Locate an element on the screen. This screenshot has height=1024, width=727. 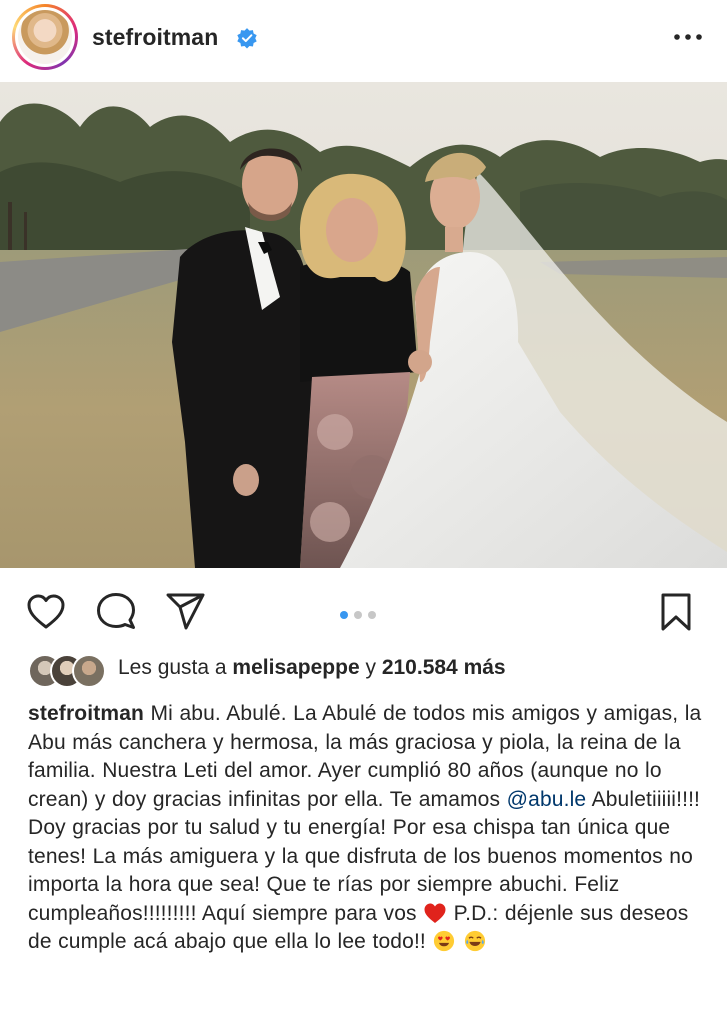
share-icon is located at coordinates (186, 612).